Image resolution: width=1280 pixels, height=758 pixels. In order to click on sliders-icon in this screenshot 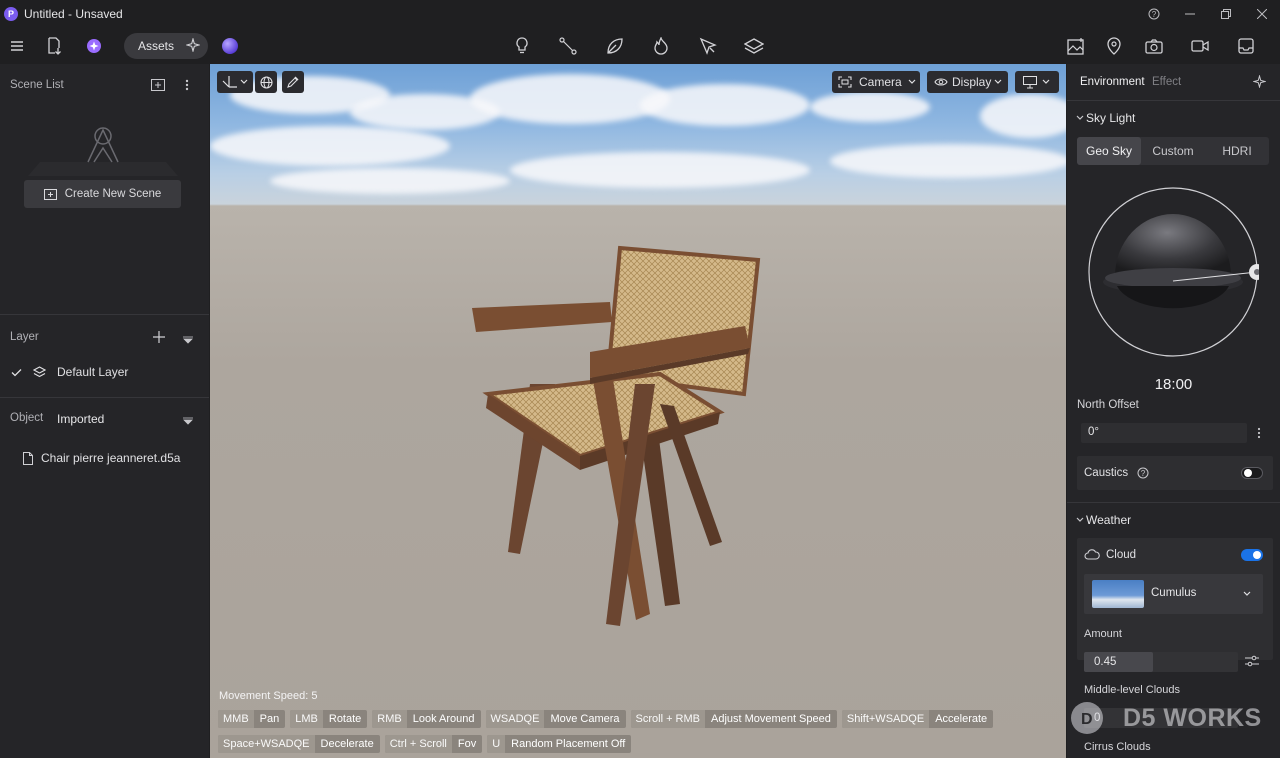, I will do `click(1252, 661)`.